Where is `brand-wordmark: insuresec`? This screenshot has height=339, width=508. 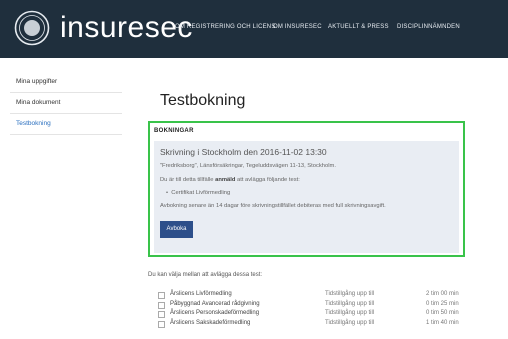
brand-wordmark: insuresec is located at coordinates (126, 28).